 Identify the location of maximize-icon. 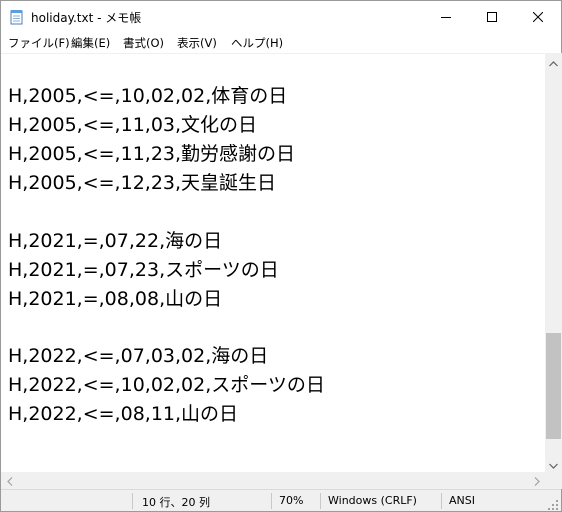
(492, 16).